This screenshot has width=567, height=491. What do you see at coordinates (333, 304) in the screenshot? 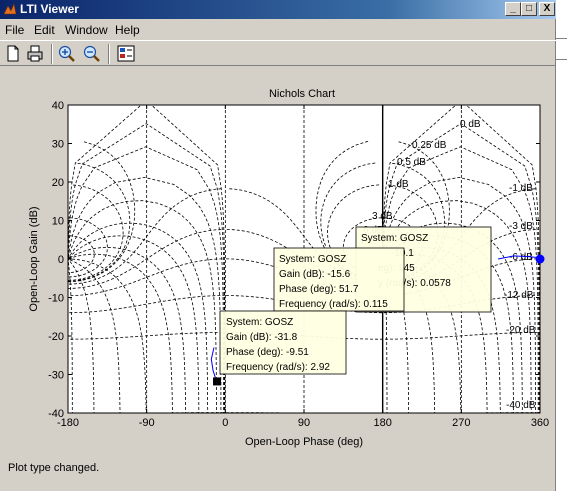
I see `datatip-line: Frequency (rad/s): 0.115` at bounding box center [333, 304].